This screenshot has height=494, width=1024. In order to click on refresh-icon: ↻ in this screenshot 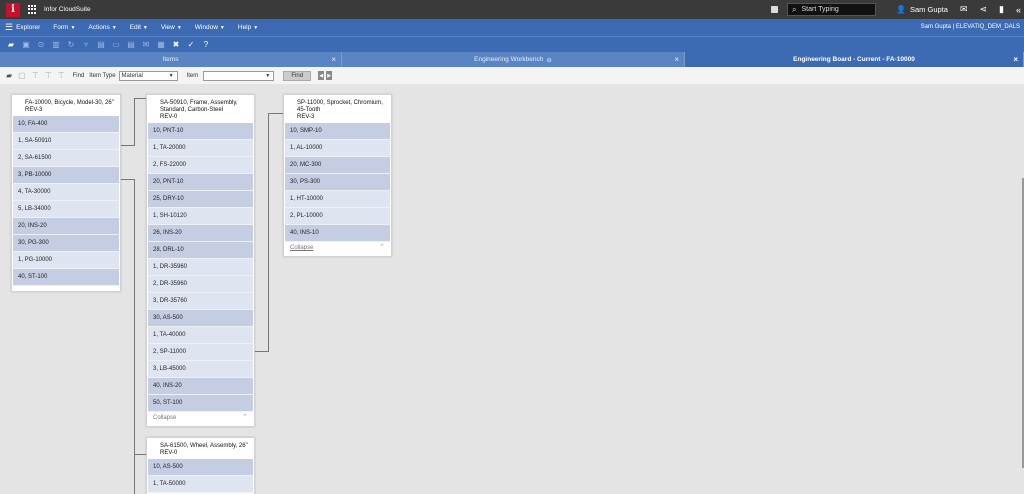, I will do `click(71, 44)`.